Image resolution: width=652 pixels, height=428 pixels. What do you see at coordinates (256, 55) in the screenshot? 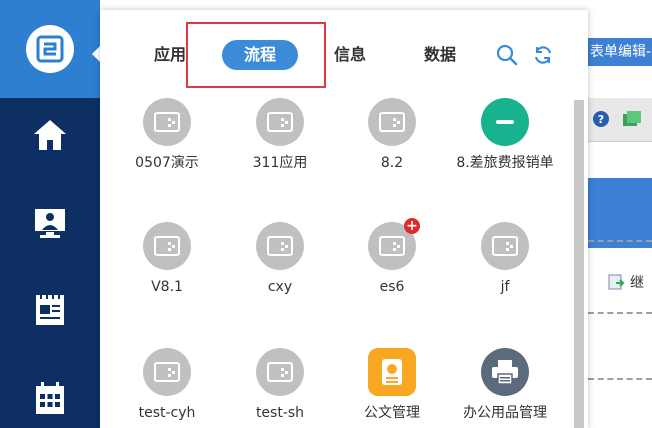
I see `tab-highlight-box` at bounding box center [256, 55].